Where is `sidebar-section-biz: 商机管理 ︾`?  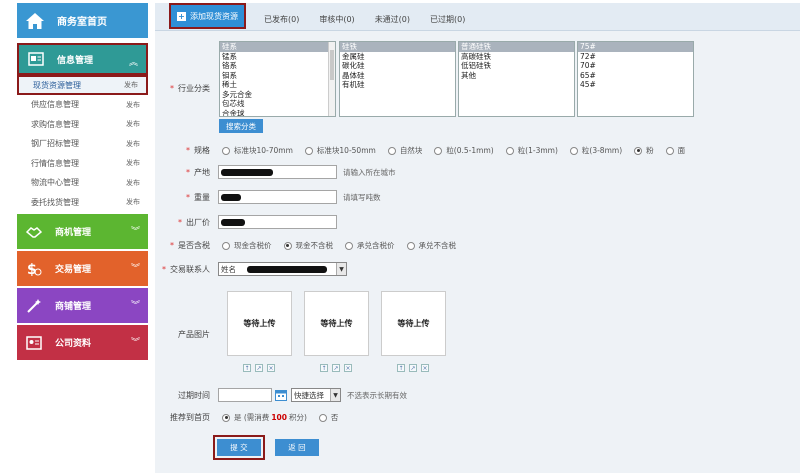 sidebar-section-biz: 商机管理 ︾ is located at coordinates (82, 231).